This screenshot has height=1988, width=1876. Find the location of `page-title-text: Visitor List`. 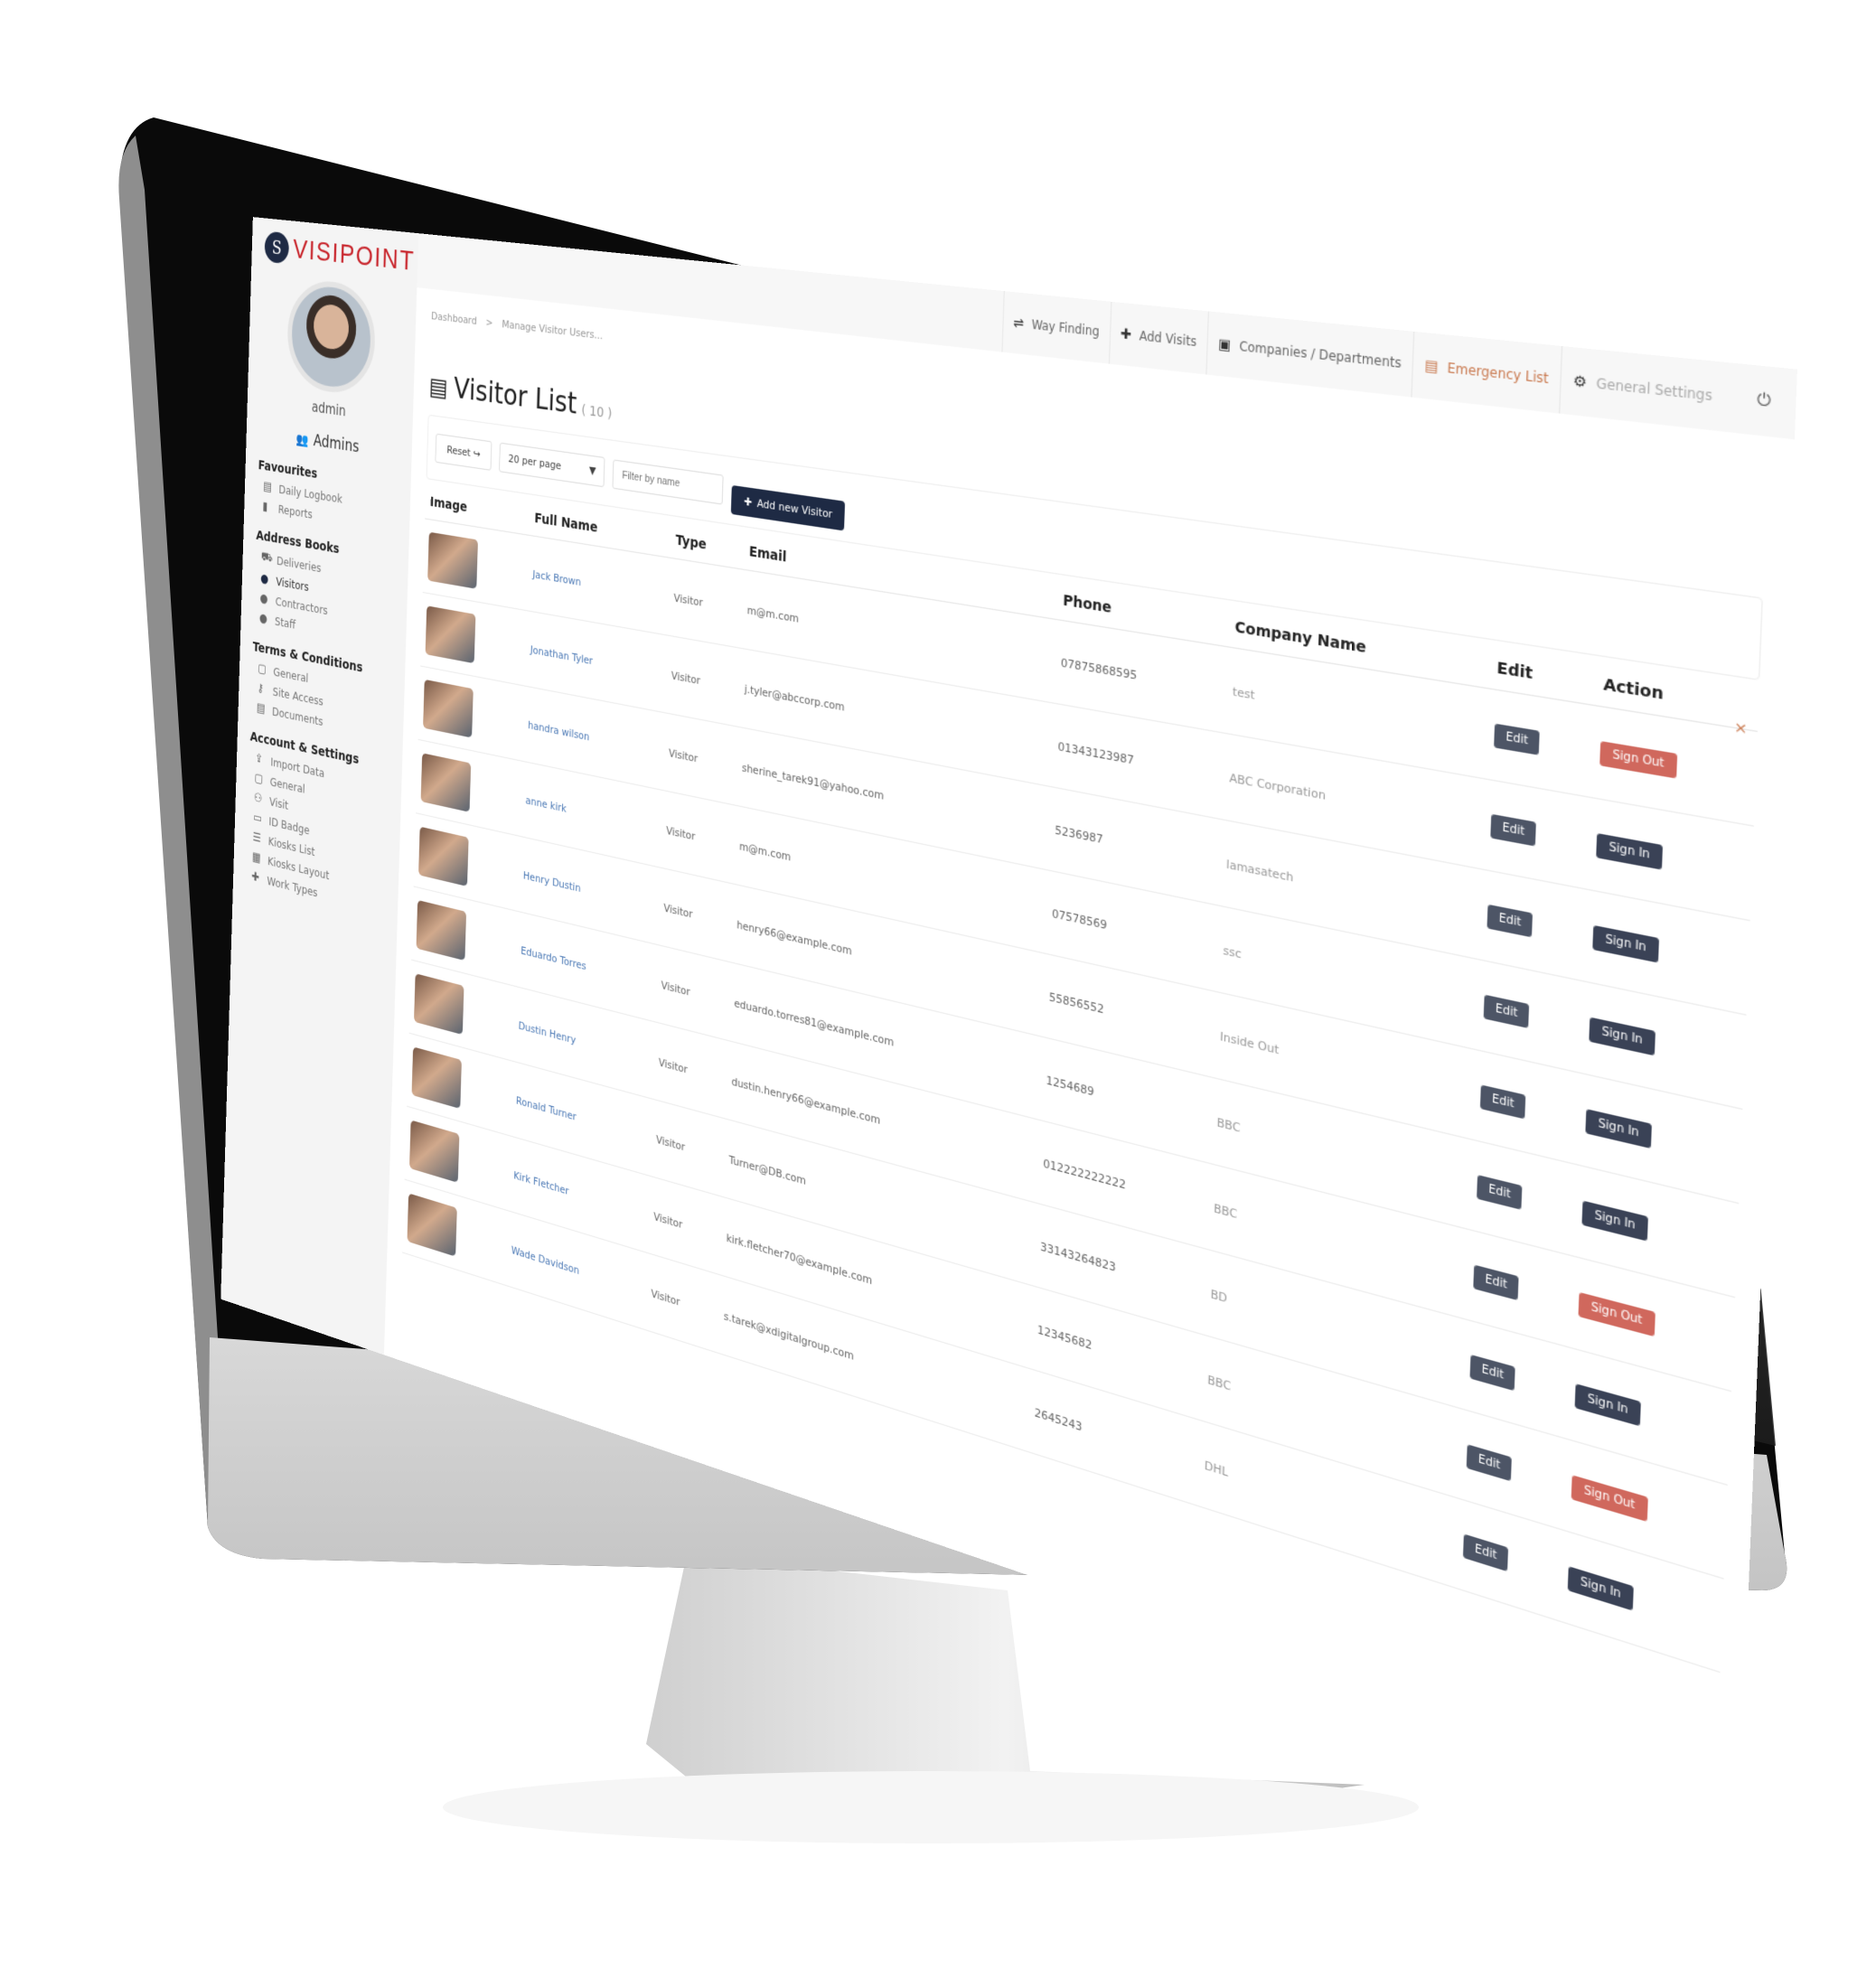

page-title-text: Visitor List is located at coordinates (515, 396).